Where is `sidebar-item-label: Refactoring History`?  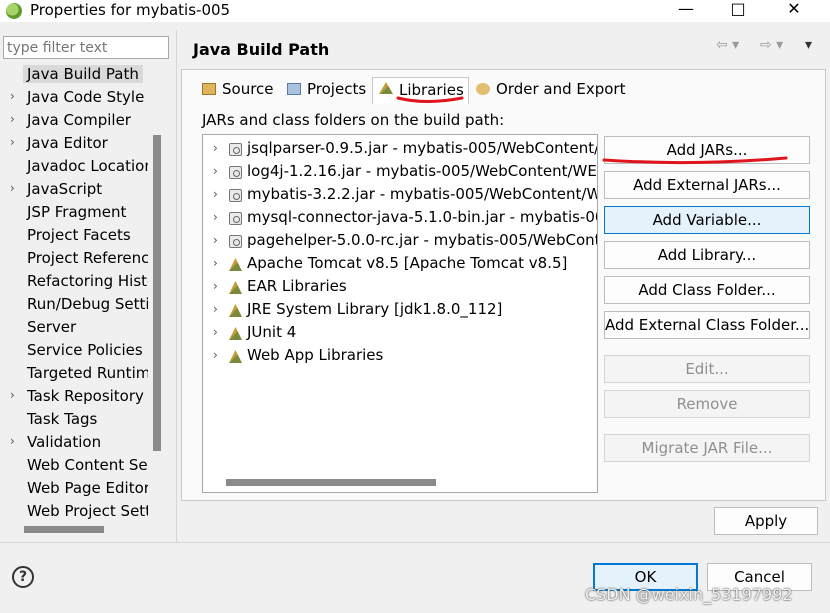
sidebar-item-label: Refactoring History is located at coordinates (87, 281).